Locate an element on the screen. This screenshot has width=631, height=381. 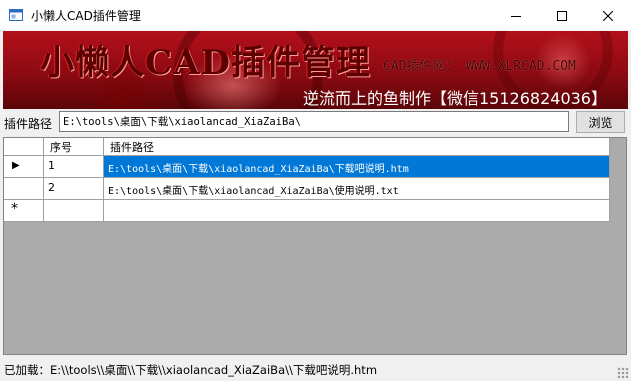
new-row-icon: * is located at coordinates (24, 211).